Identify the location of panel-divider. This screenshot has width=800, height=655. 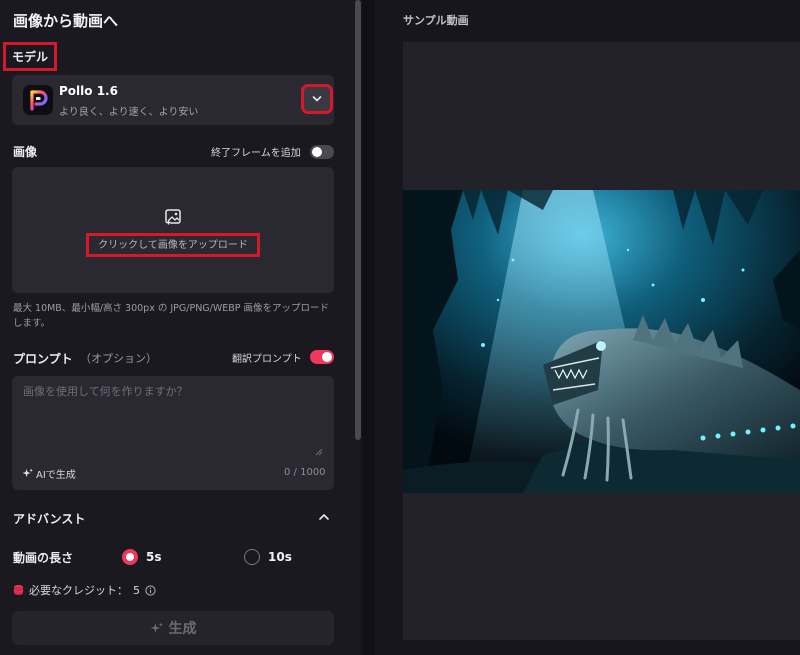
(368, 327).